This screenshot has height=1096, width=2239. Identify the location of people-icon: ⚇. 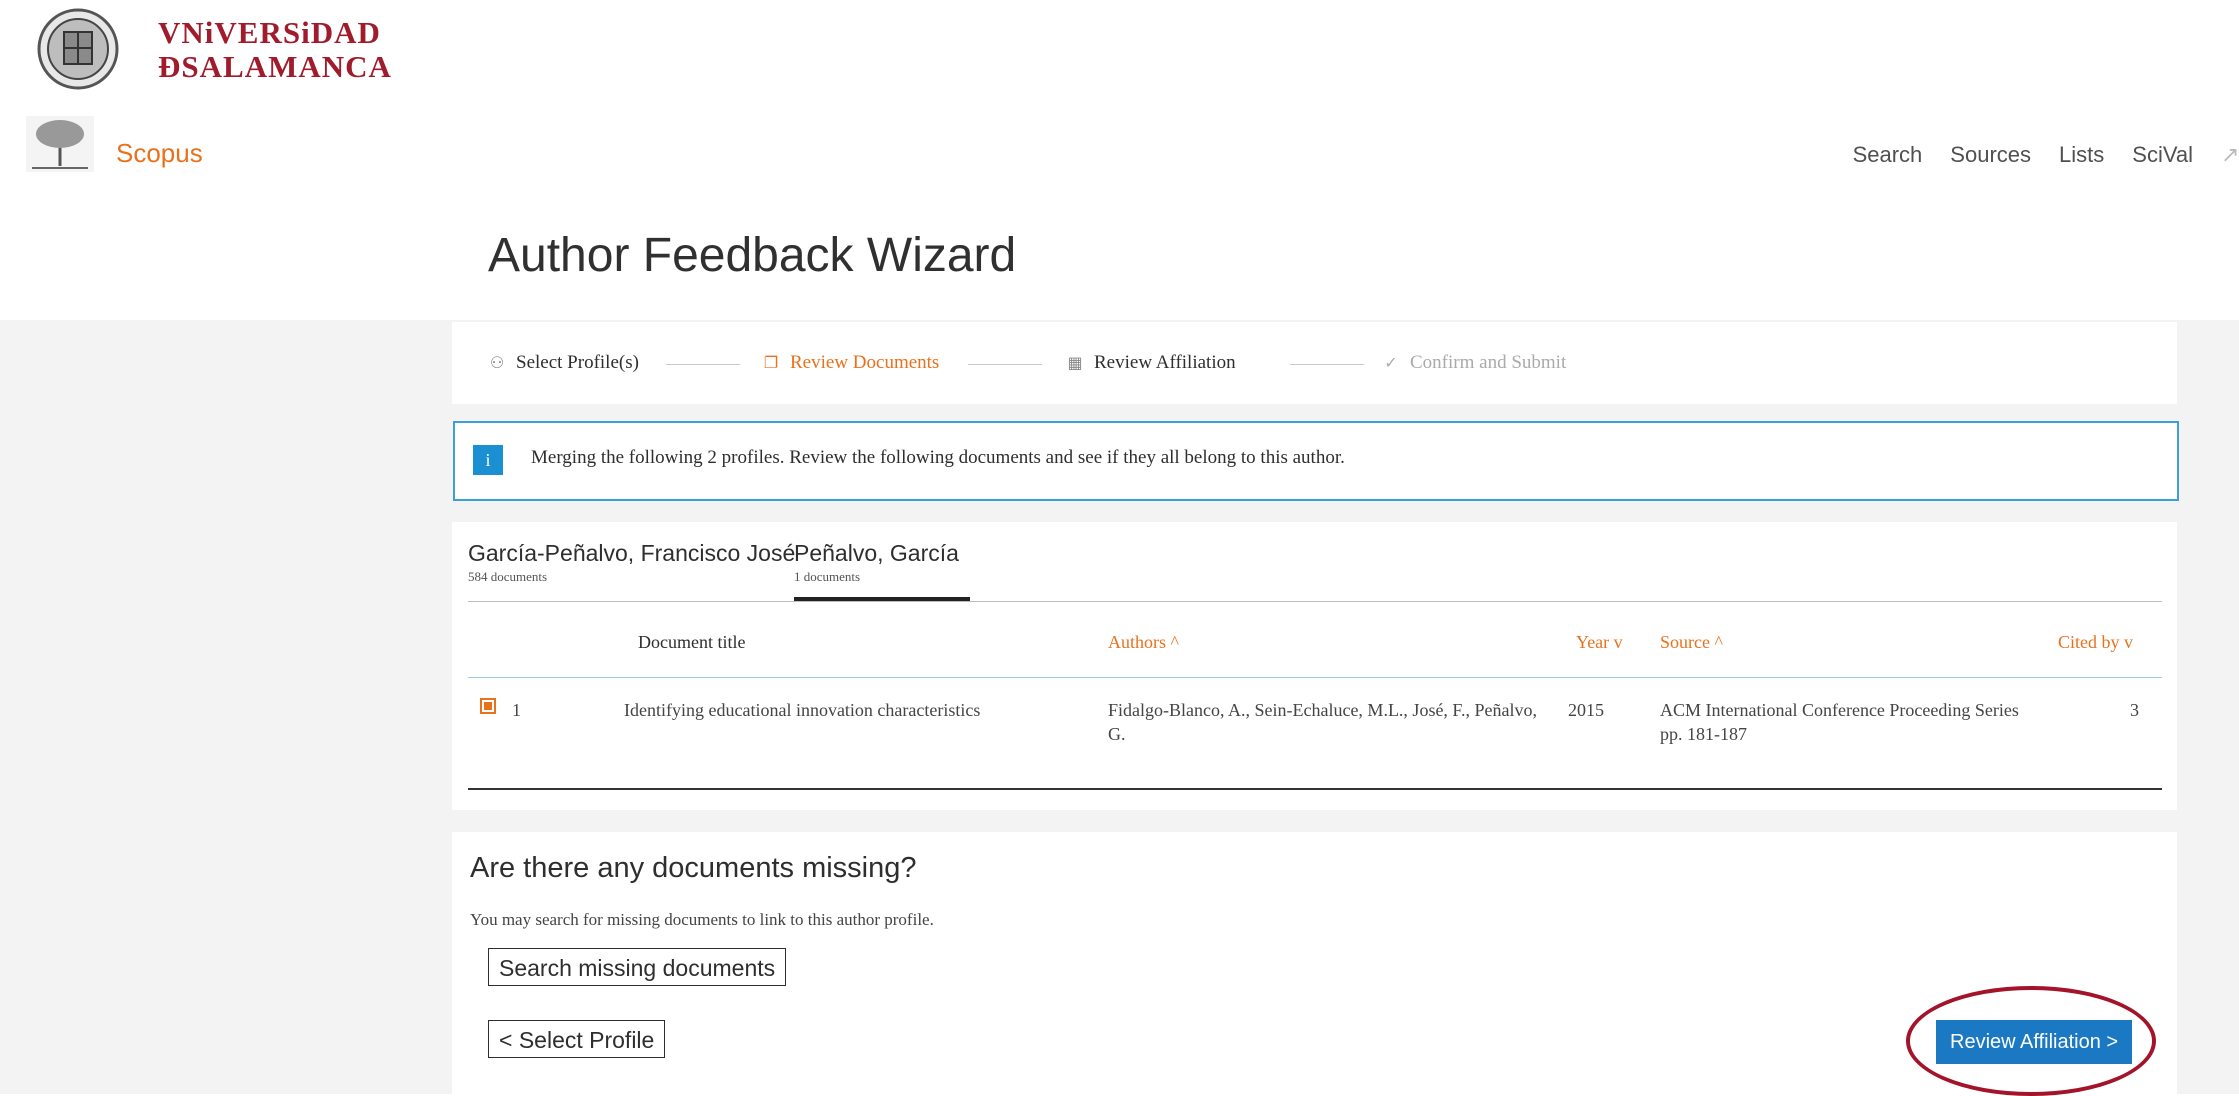
(497, 363).